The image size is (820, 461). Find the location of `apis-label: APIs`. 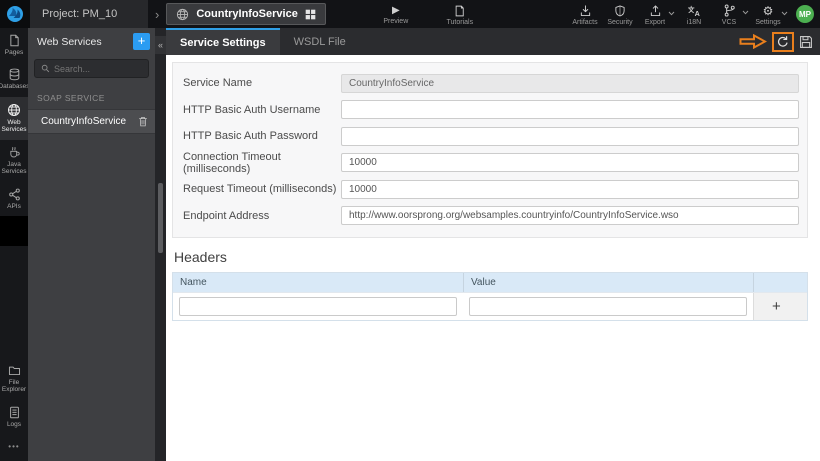

apis-label: APIs is located at coordinates (14, 206).